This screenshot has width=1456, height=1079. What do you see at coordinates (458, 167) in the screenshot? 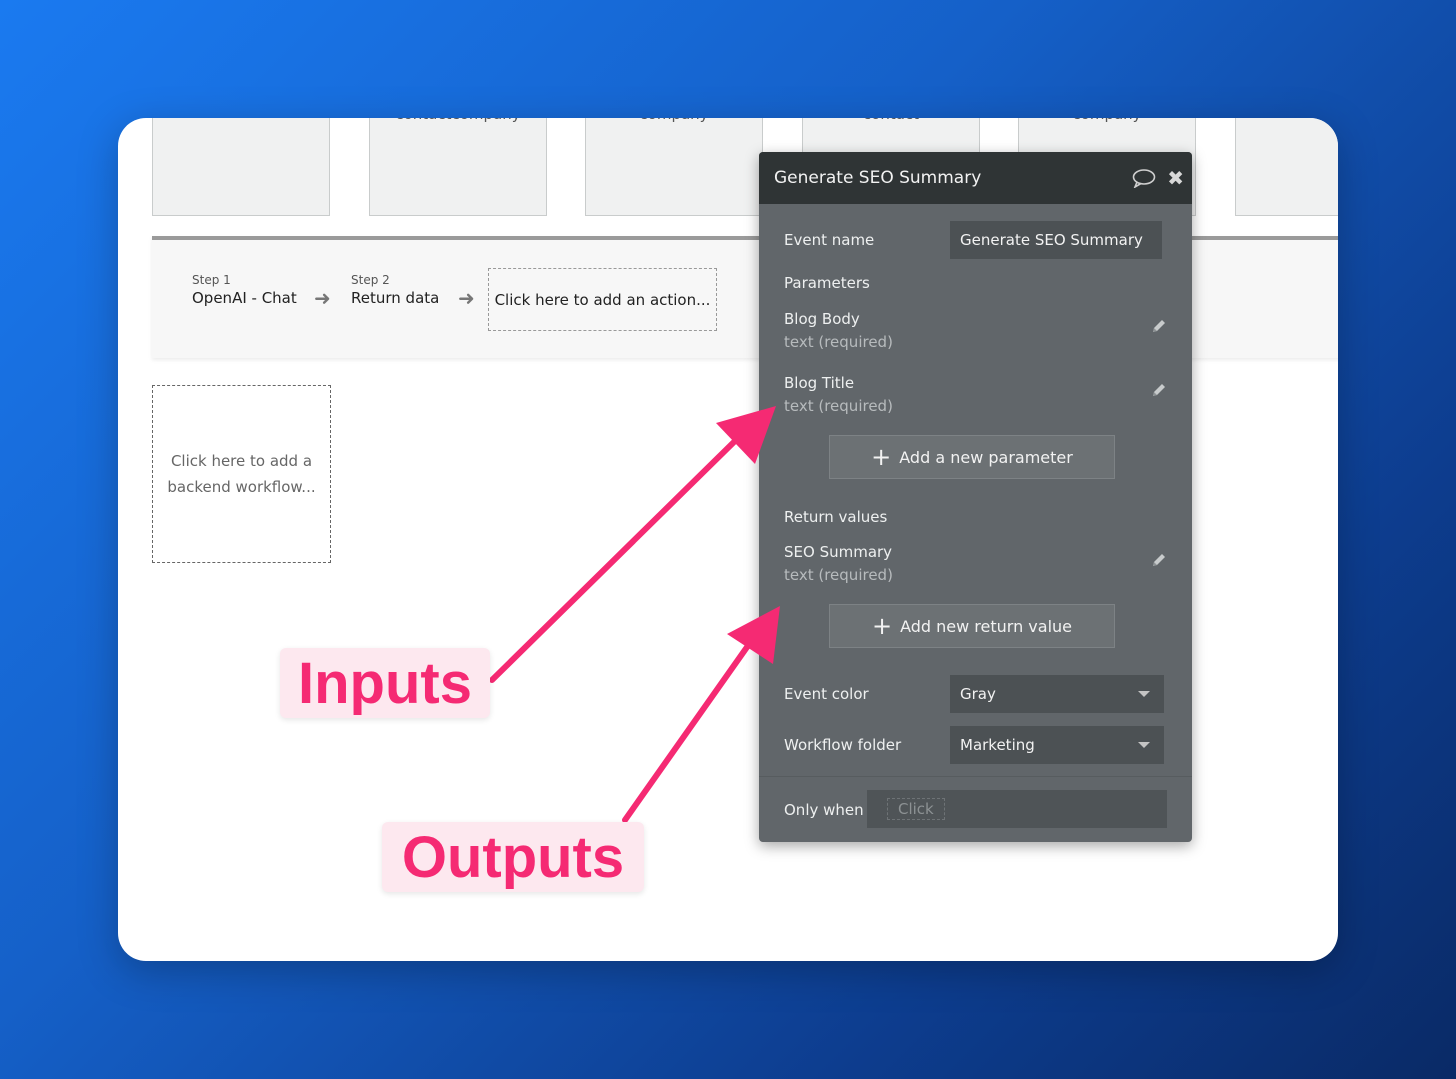
I see `data-column-card: contactcompany` at bounding box center [458, 167].